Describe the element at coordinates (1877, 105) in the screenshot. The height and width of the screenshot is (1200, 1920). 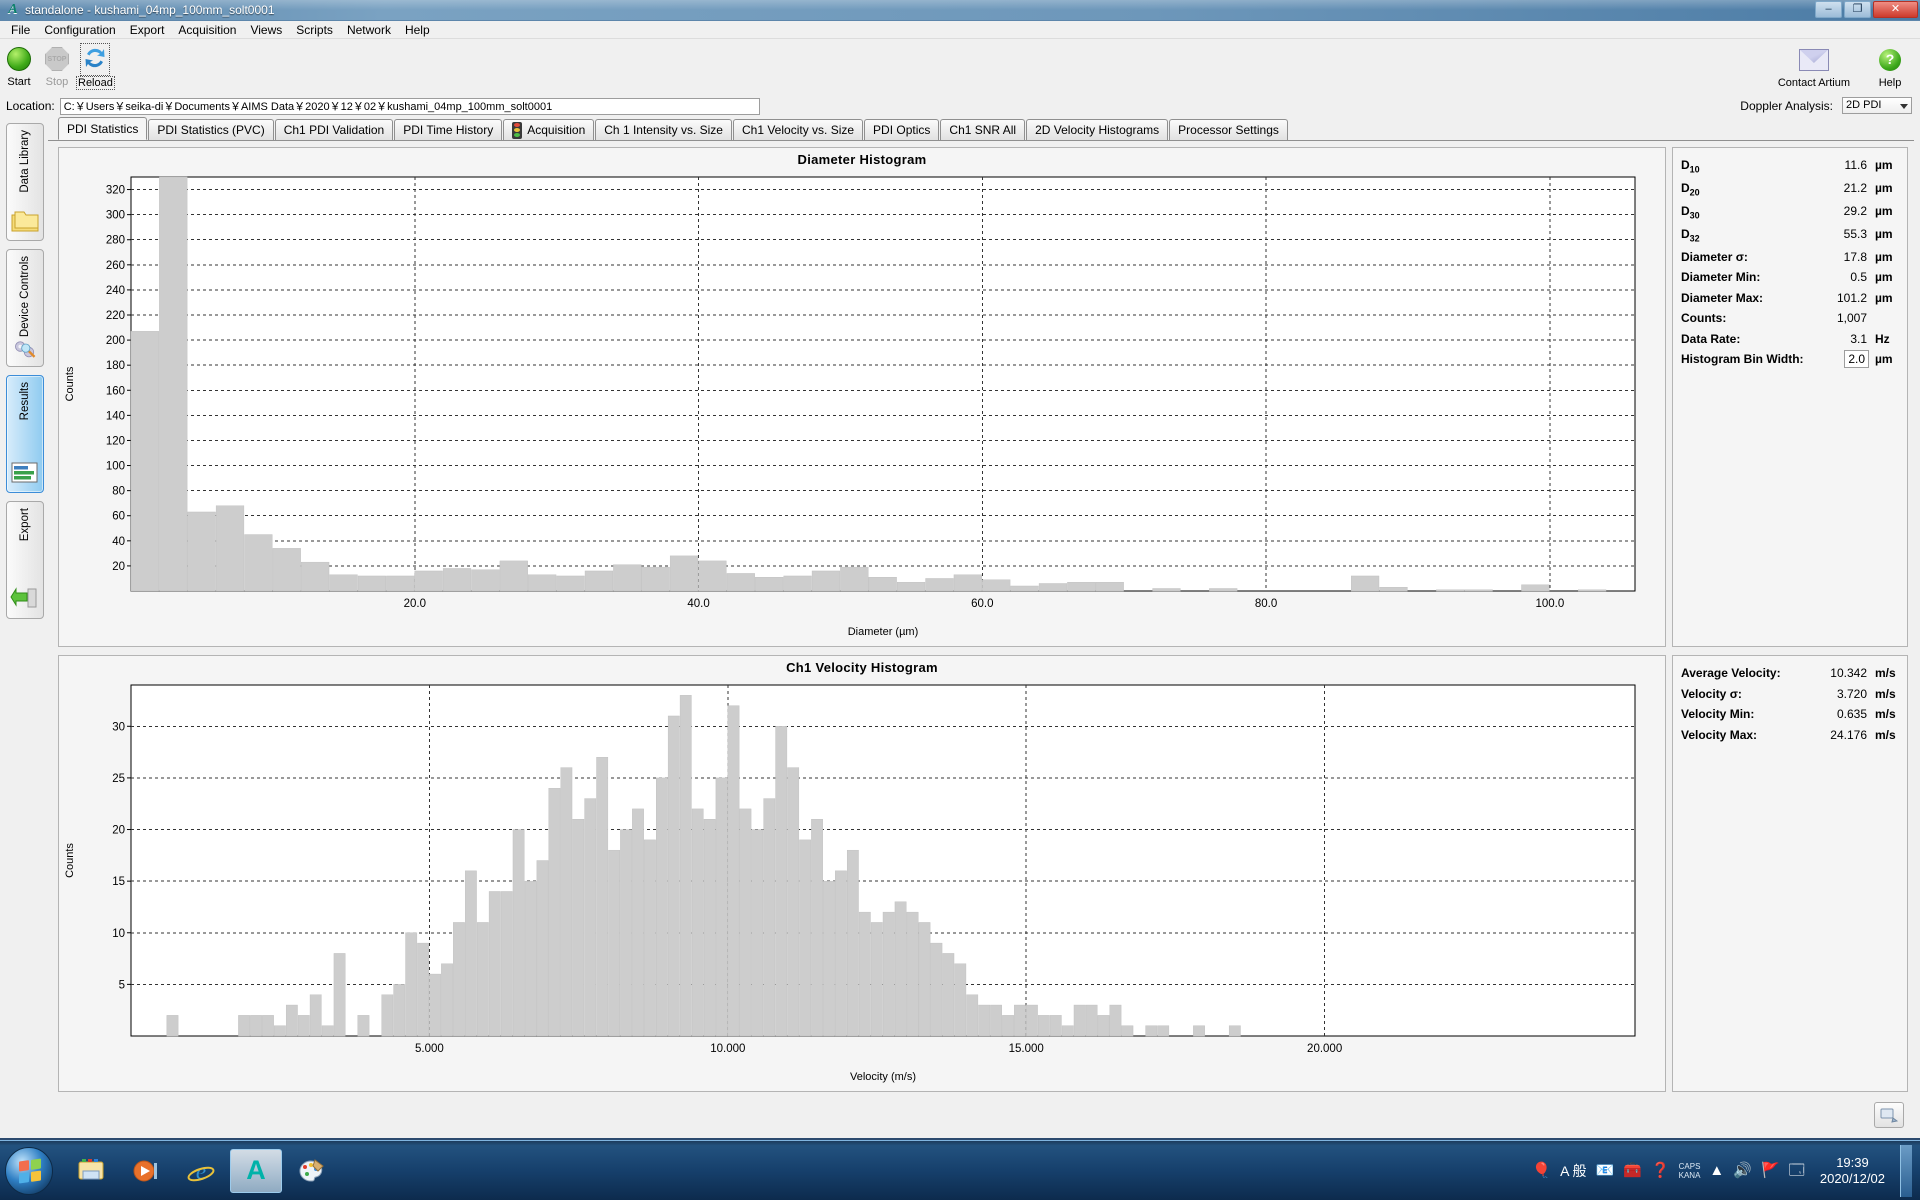
I see `doppler-analysis-select: 2D PDI` at that location.